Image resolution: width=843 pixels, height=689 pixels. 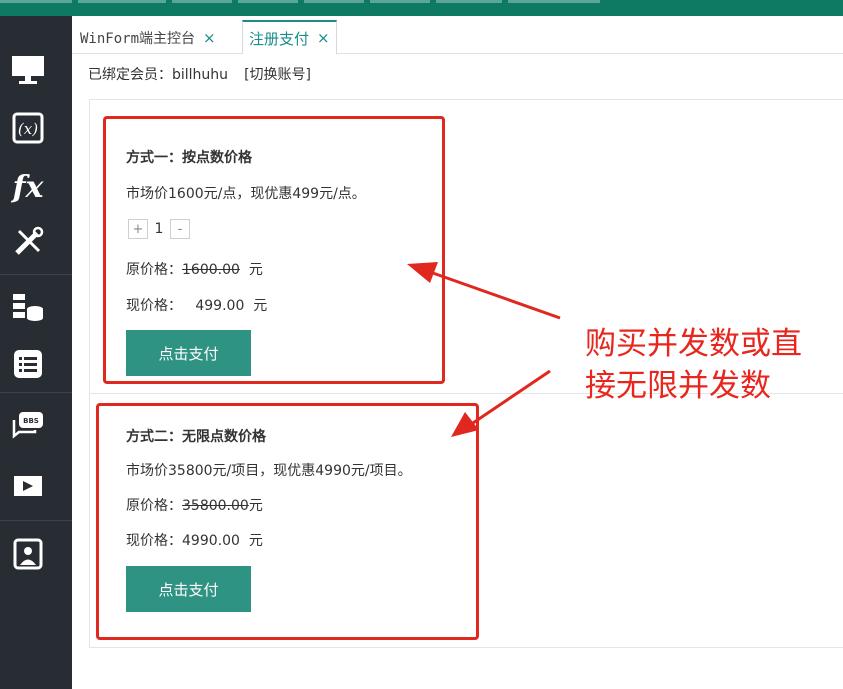 What do you see at coordinates (28, 308) in the screenshot?
I see `database-icon` at bounding box center [28, 308].